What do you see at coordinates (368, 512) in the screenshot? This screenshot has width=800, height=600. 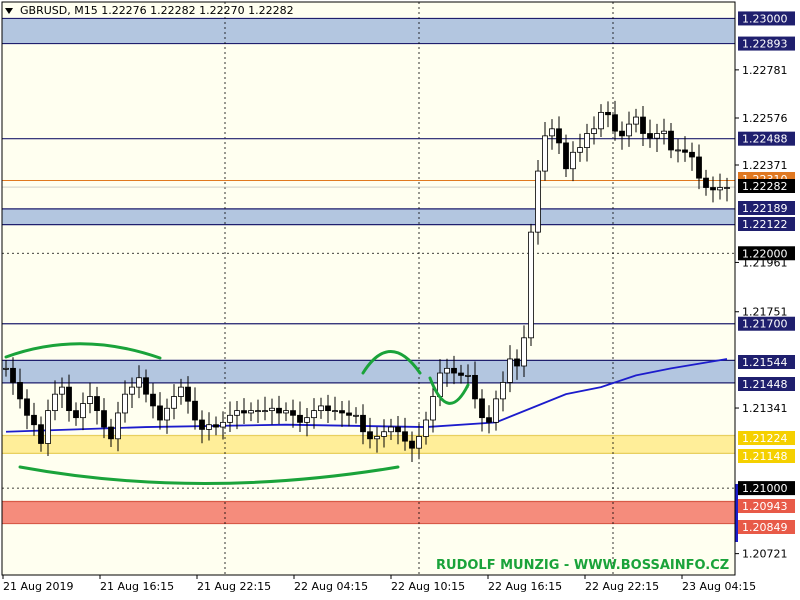 I see `red-zone` at bounding box center [368, 512].